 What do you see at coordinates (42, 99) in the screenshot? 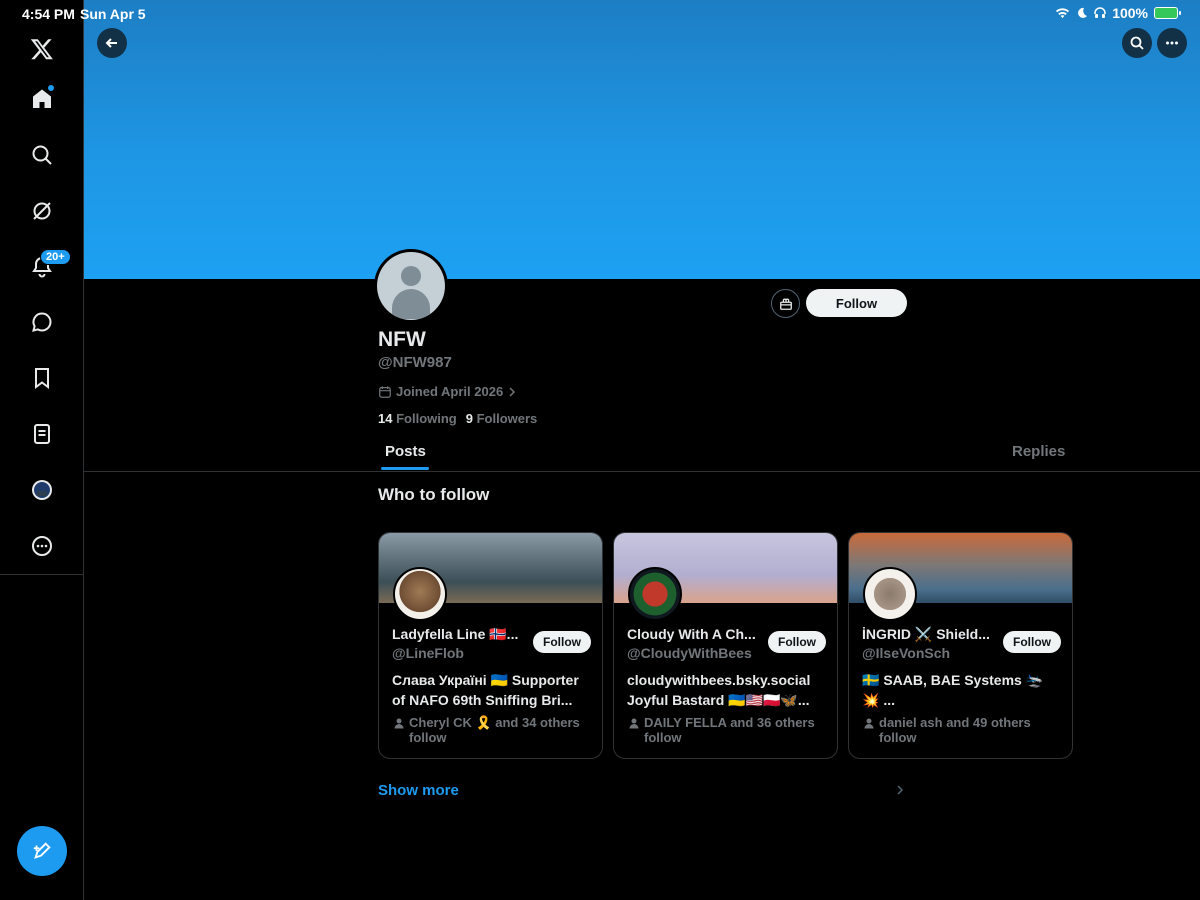
I see `home-icon` at bounding box center [42, 99].